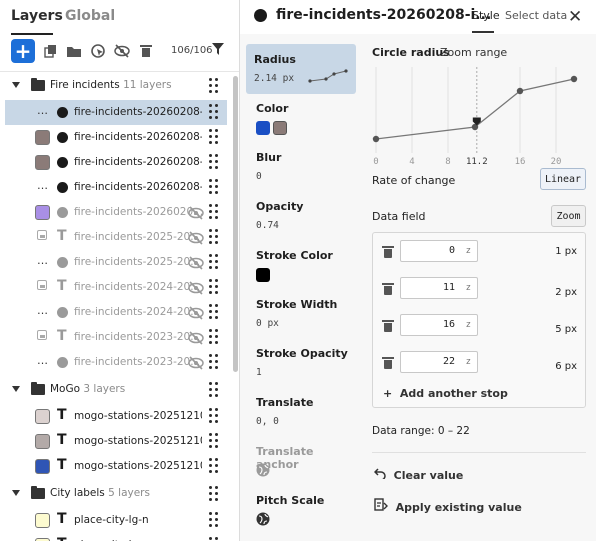 The image size is (596, 541). What do you see at coordinates (116, 441) in the screenshot?
I see `layer-row: Tmogo-stations-20251210 (1)` at bounding box center [116, 441].